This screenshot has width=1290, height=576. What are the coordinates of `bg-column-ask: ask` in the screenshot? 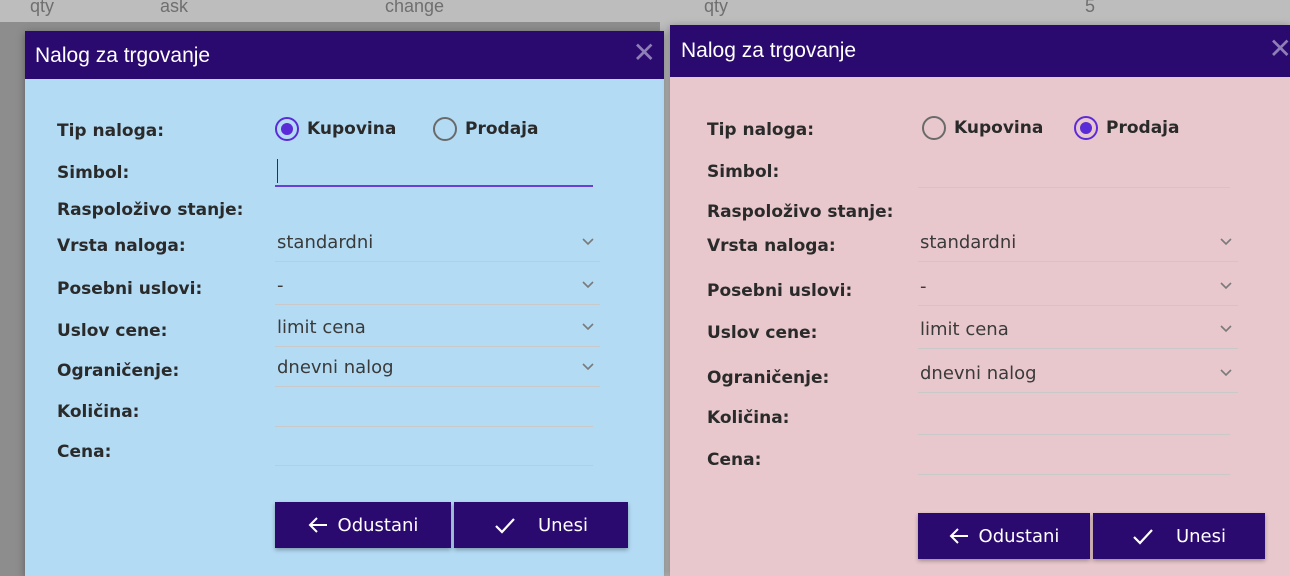 It's located at (174, 8).